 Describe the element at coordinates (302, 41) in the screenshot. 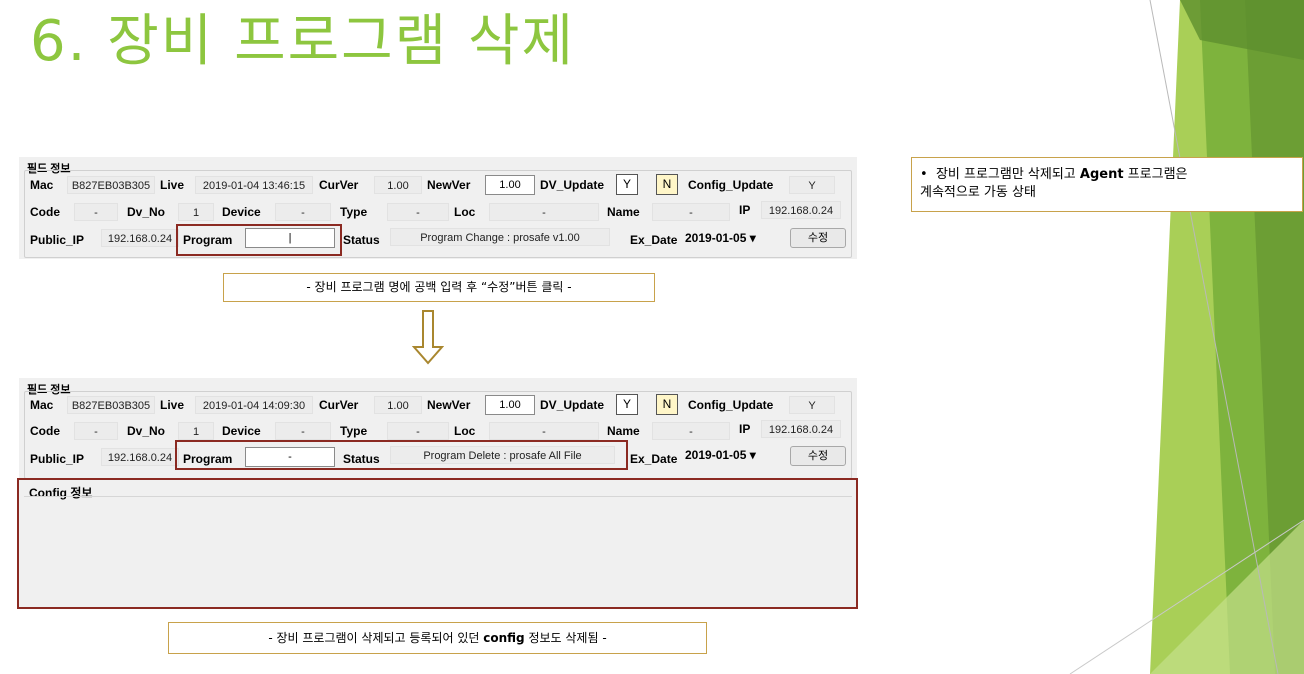

I see `slide-title: 6. 장비 프로그램 삭제` at that location.